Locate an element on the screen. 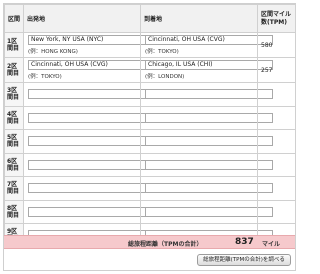  destination-cell: Chicago, IL USA (CHI) (例：LONDON) is located at coordinates (206, 70).